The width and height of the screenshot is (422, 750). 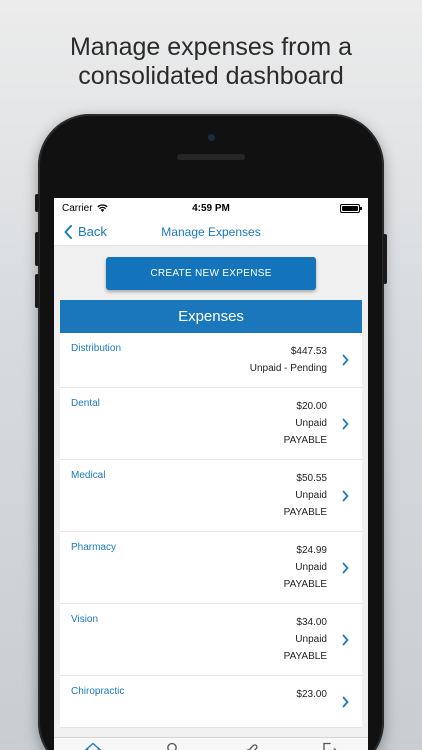 I want to click on expense-details: $20.00 Unpaid PAYABLE, so click(x=199, y=422).